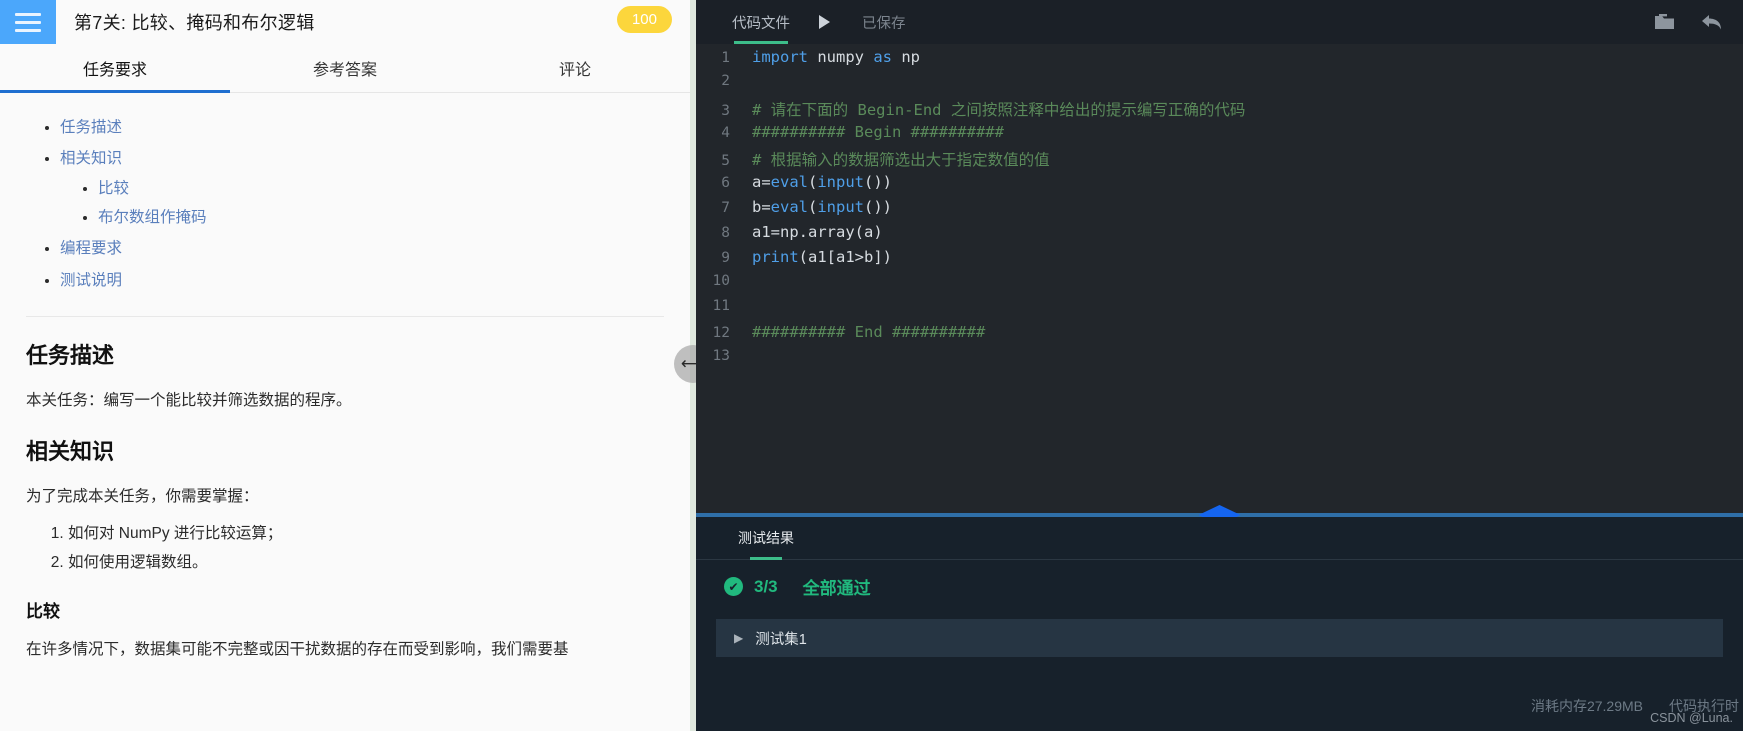  Describe the element at coordinates (738, 638) in the screenshot. I see `caret-right-icon: ▶` at that location.